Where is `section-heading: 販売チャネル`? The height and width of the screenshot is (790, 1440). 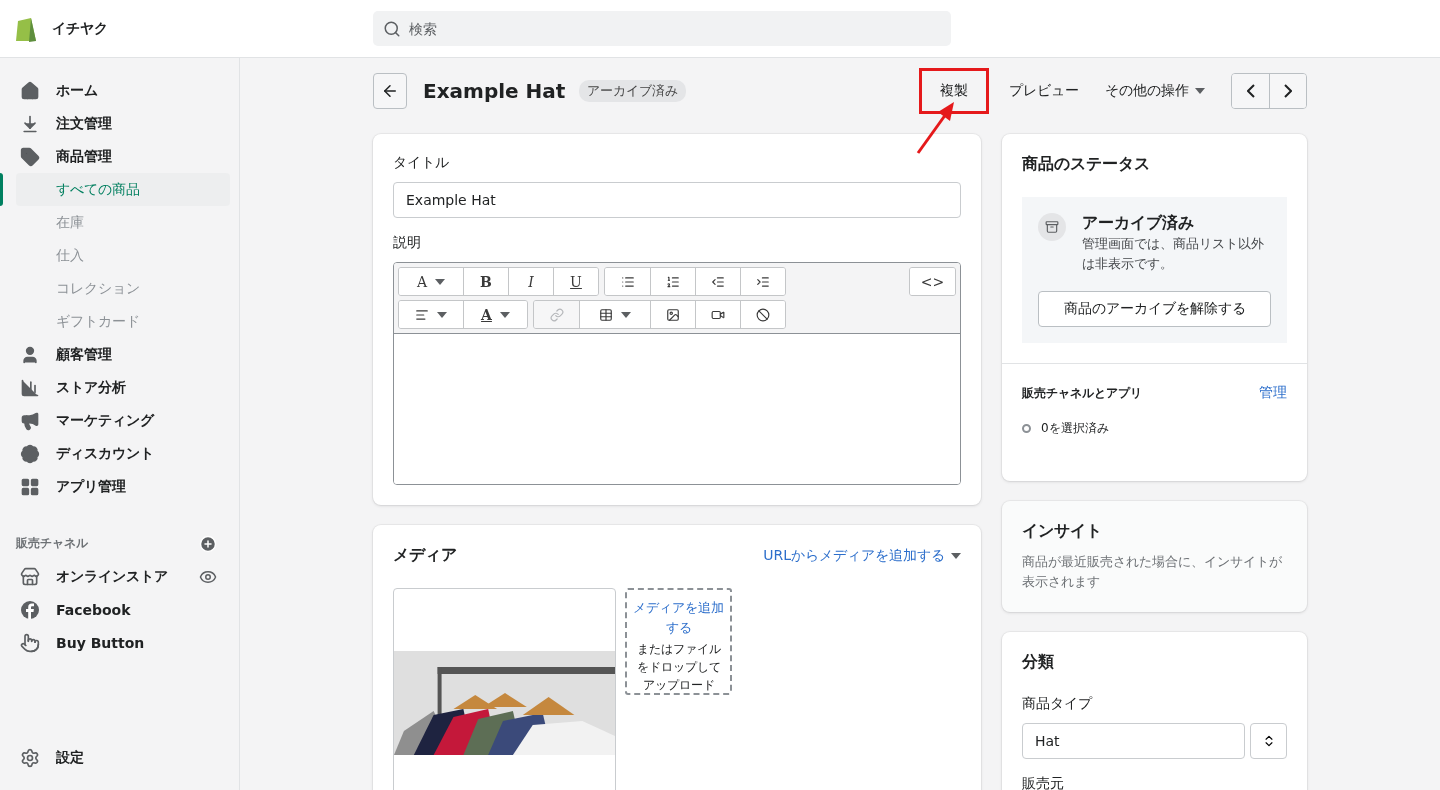
section-heading: 販売チャネル is located at coordinates (52, 543).